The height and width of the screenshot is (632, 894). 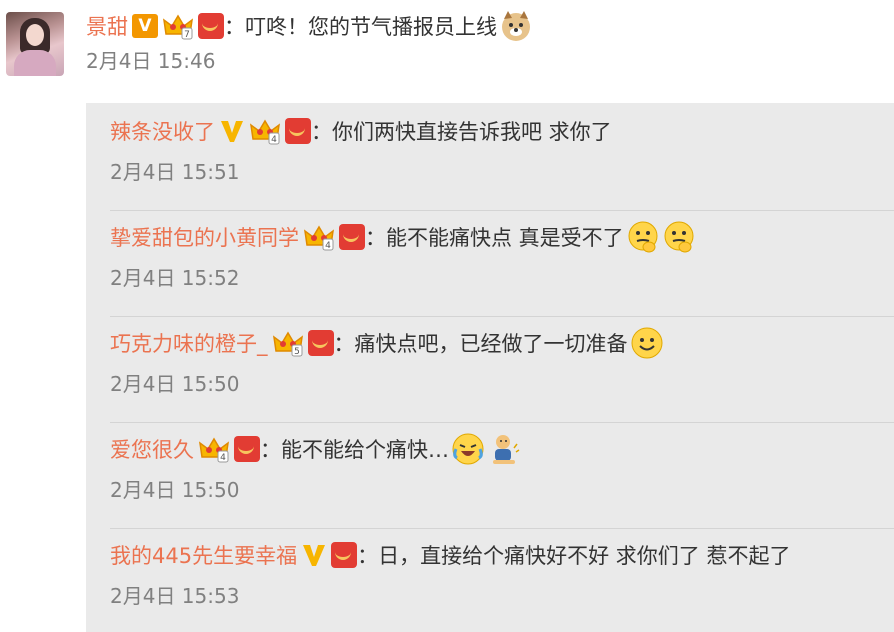 What do you see at coordinates (204, 237) in the screenshot?
I see `reply-username: 挚爱甜包的小黄同学` at bounding box center [204, 237].